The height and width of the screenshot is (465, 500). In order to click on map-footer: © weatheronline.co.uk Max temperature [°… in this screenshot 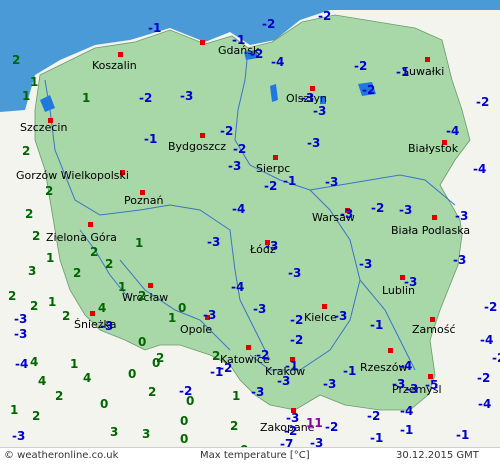, I will do `click(250, 456)`.